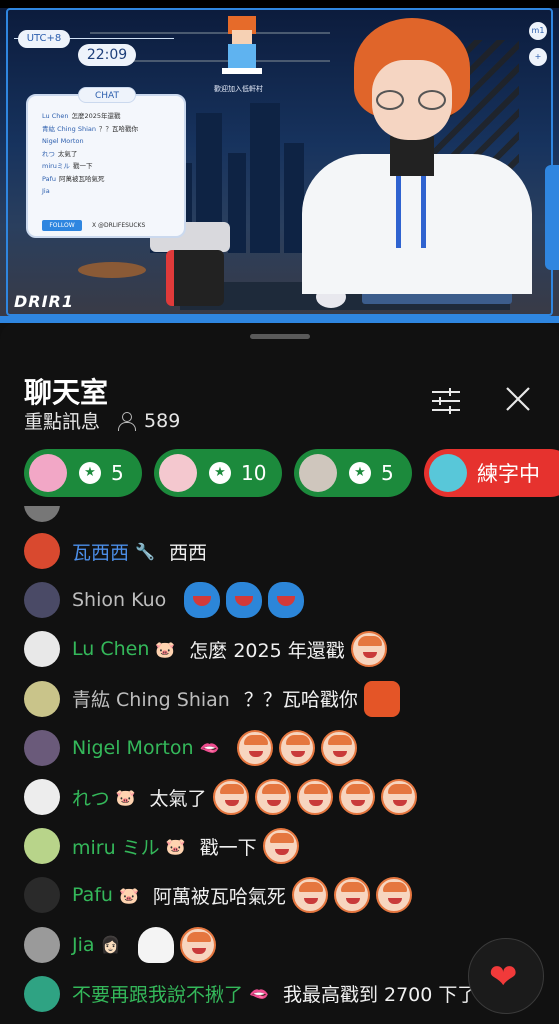 This screenshot has width=559, height=1024. What do you see at coordinates (381, 698) in the screenshot?
I see `cat-emote-icon` at bounding box center [381, 698].